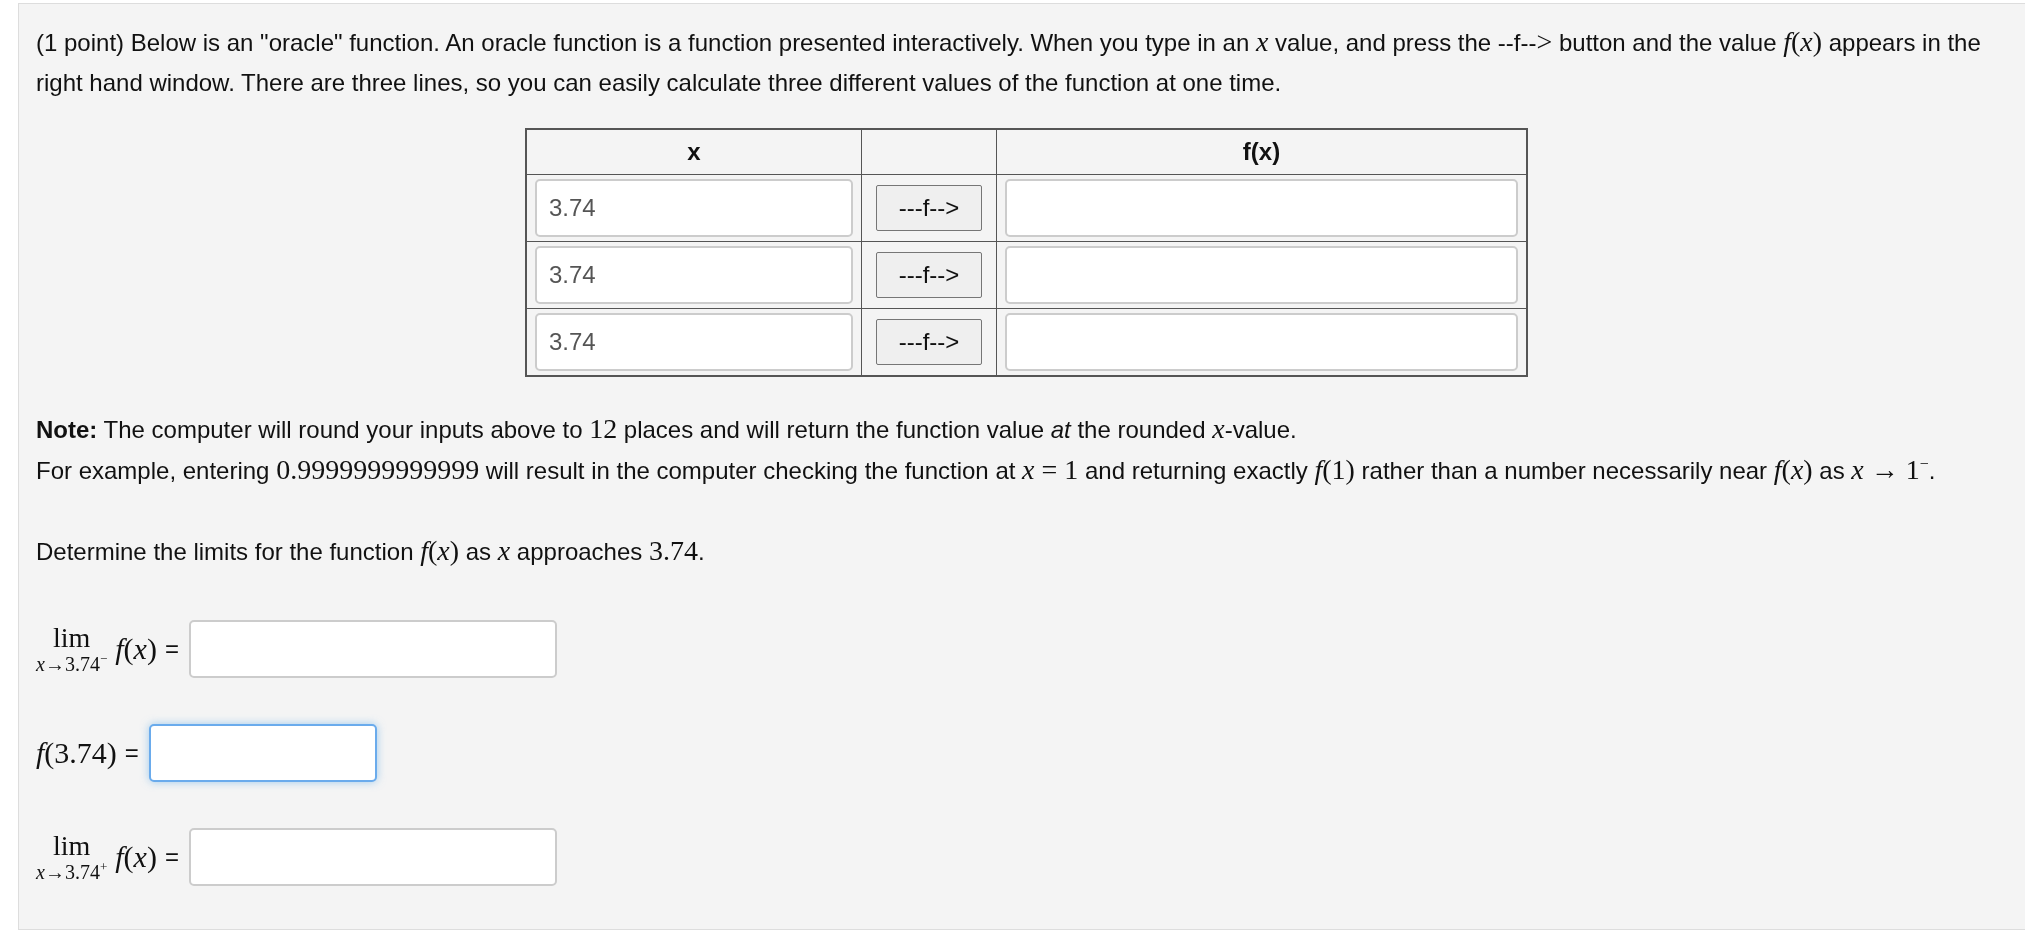  What do you see at coordinates (667, 429) in the screenshot?
I see `note-text: Note: The computer will round your inputs above to 12 places and will return the function value at the rounded x-value.` at bounding box center [667, 429].